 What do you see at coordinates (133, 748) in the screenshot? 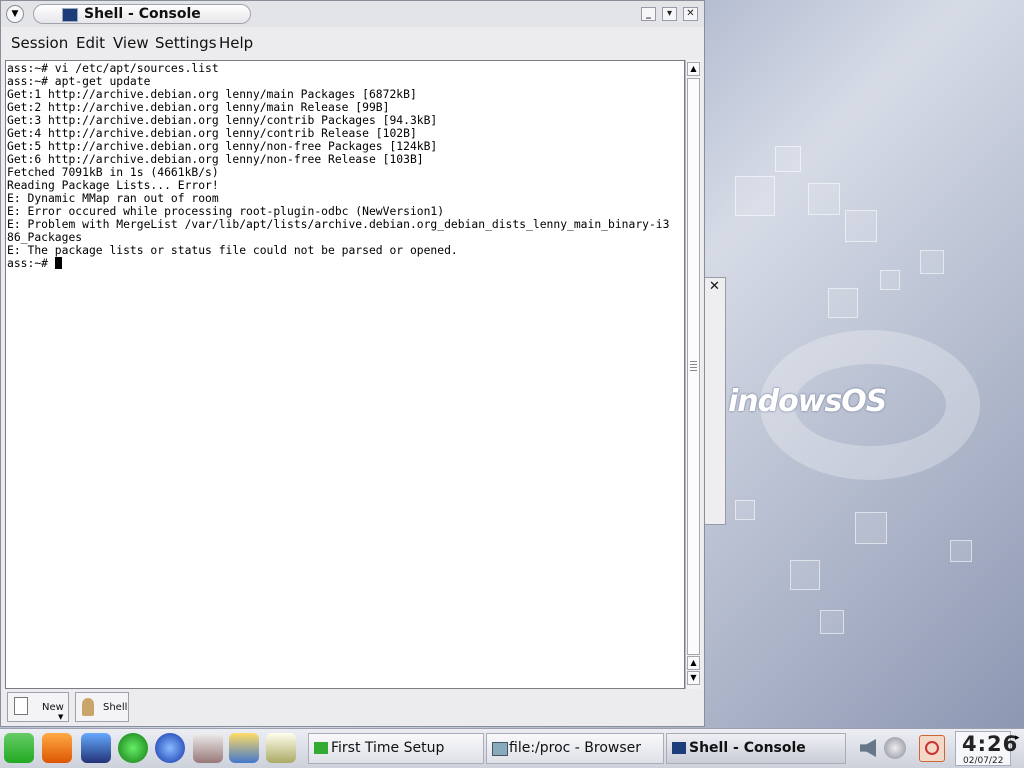
I see `run-icon` at bounding box center [133, 748].